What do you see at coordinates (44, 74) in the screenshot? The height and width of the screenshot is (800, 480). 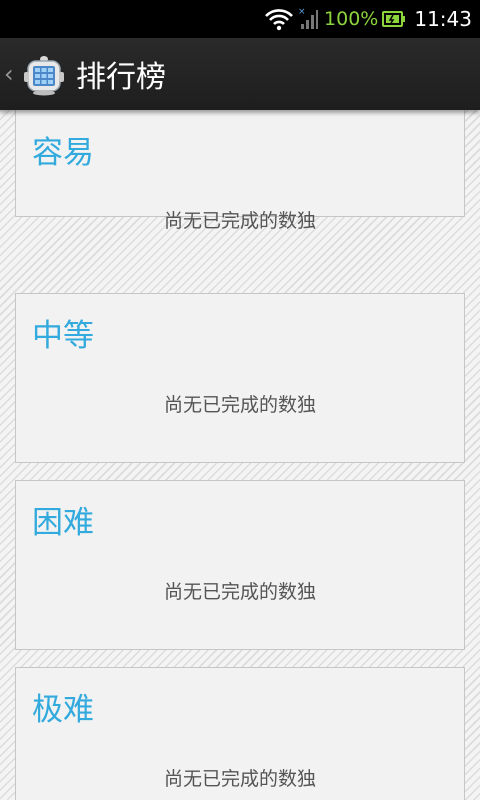 I see `app-icon` at bounding box center [44, 74].